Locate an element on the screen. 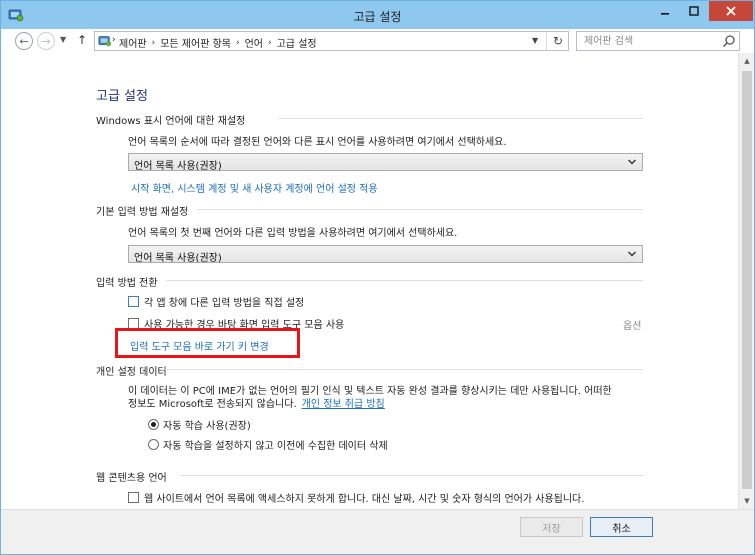 Image resolution: width=755 pixels, height=555 pixels. window-title: 고급 설정 is located at coordinates (377, 17).